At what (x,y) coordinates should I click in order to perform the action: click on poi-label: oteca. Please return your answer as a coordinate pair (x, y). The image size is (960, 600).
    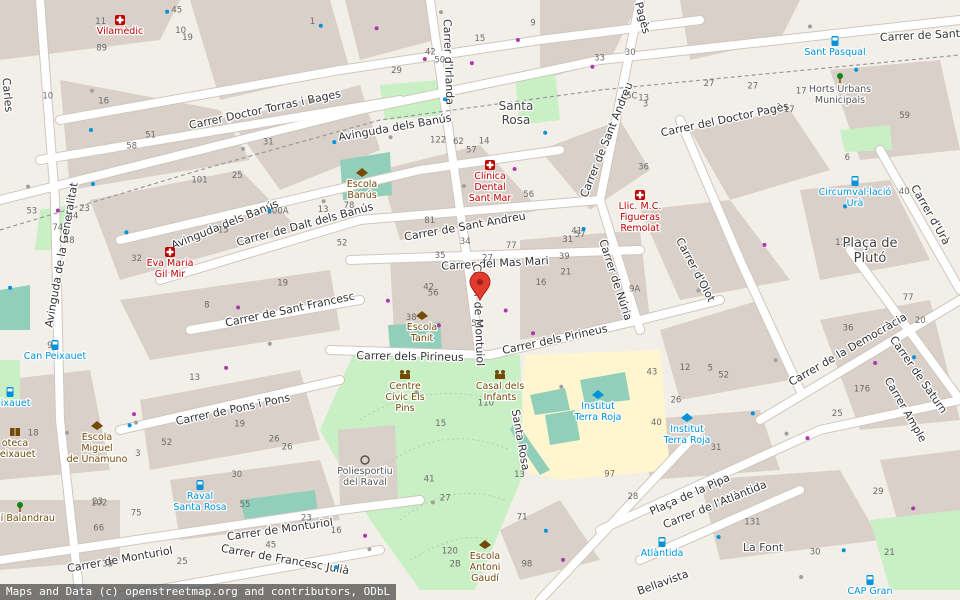
    Looking at the image, I should click on (14, 444).